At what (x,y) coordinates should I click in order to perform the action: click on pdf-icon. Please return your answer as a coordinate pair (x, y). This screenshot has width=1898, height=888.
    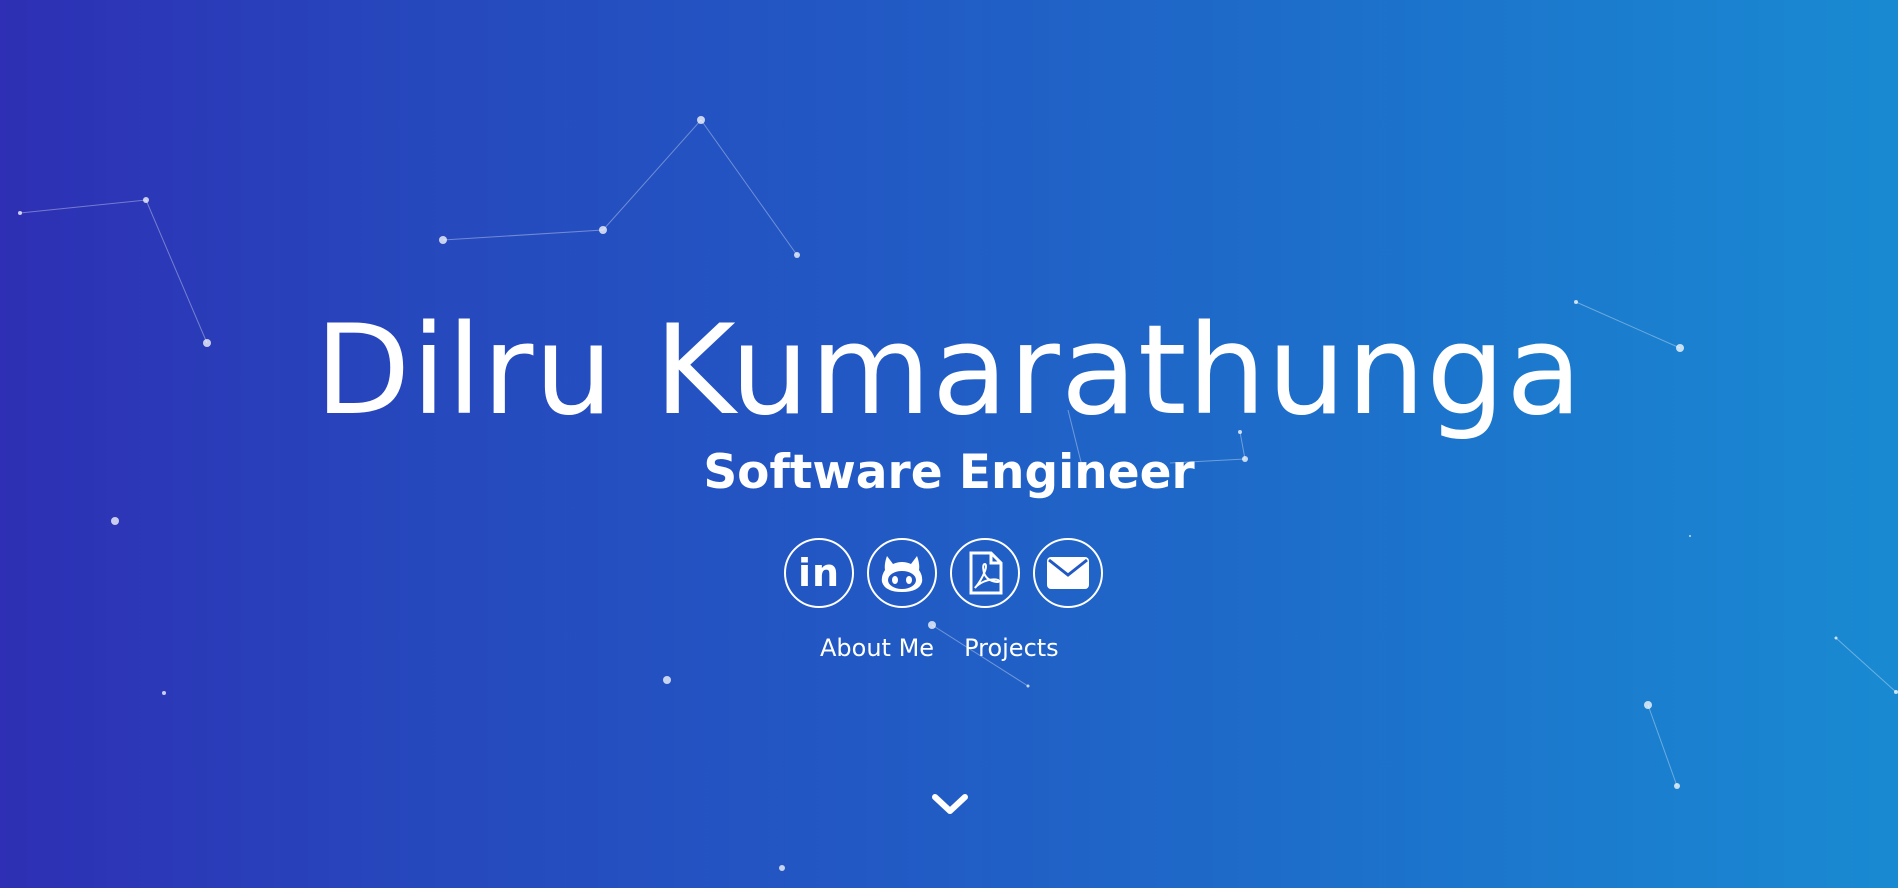
    Looking at the image, I should click on (986, 573).